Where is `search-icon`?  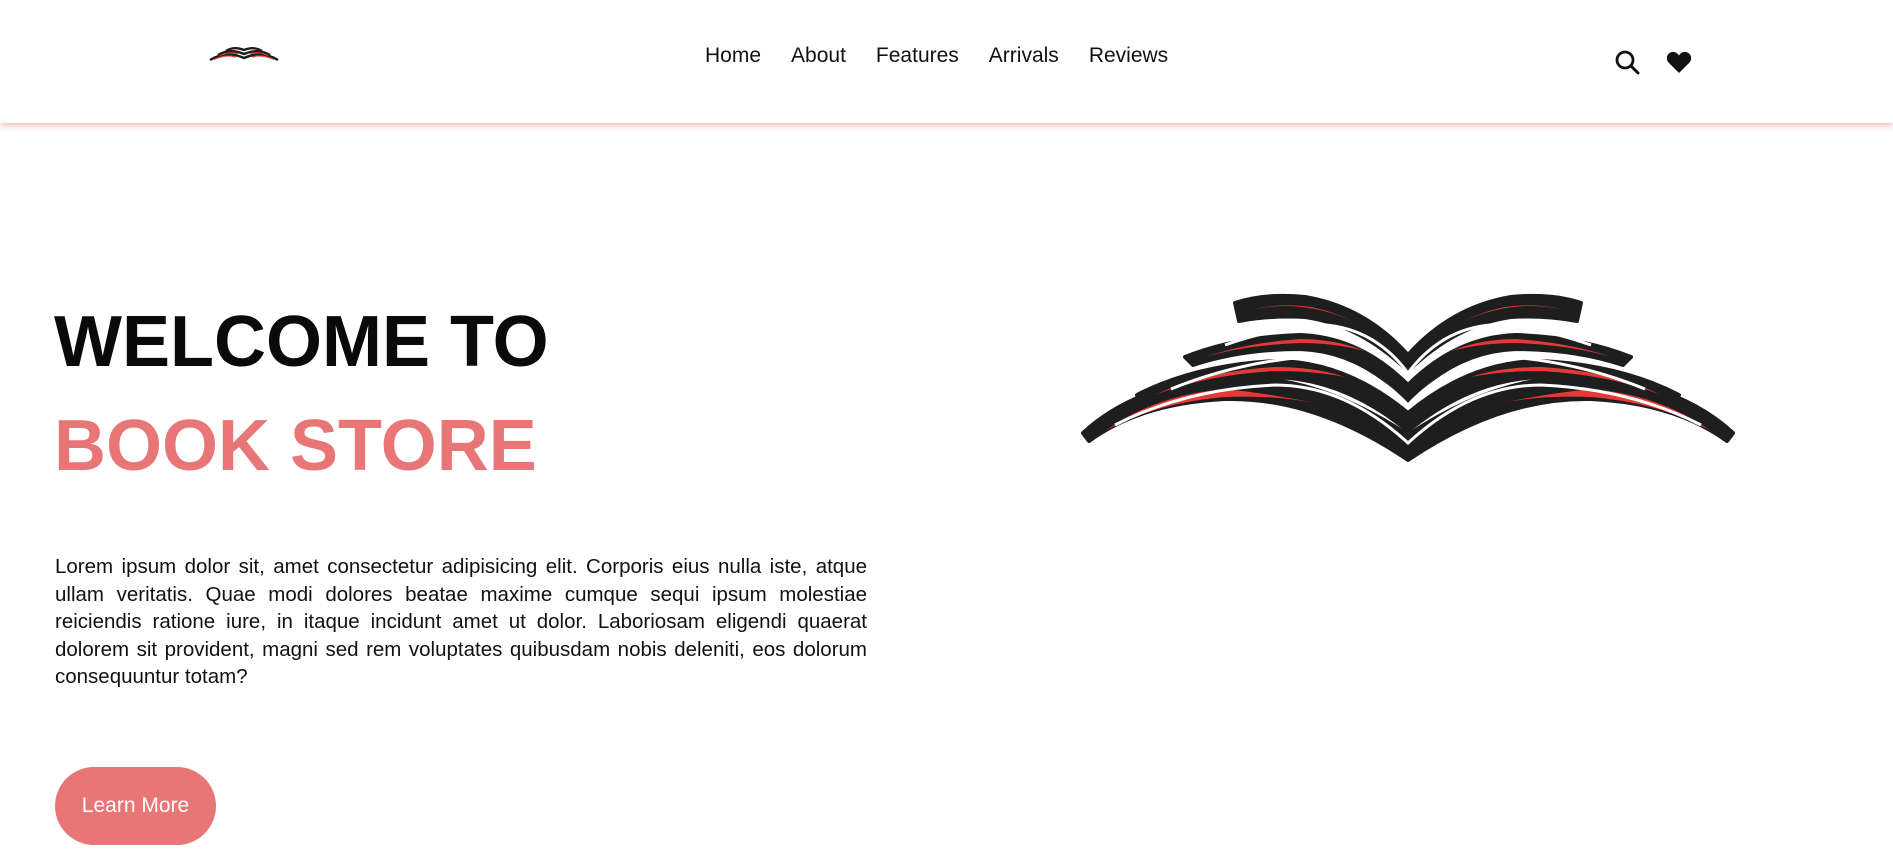
search-icon is located at coordinates (1627, 62).